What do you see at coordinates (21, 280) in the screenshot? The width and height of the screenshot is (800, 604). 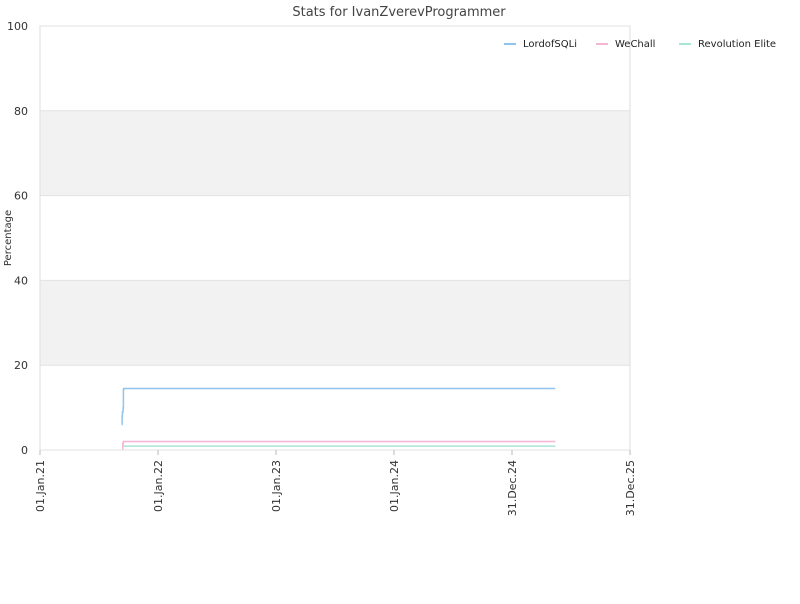 I see `y-tick-label: 40` at bounding box center [21, 280].